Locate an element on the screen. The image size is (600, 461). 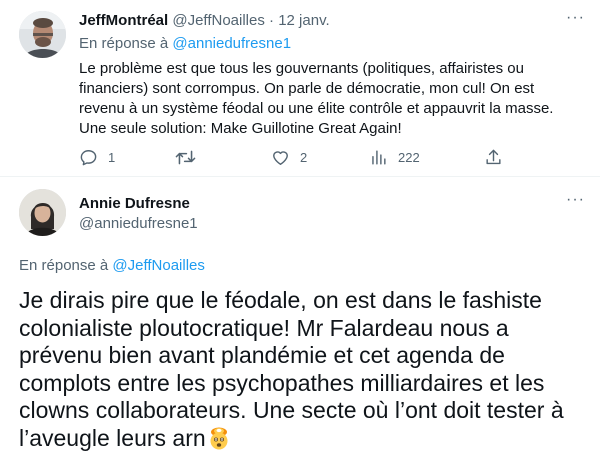
exploding-head-icon is located at coordinates (219, 438).